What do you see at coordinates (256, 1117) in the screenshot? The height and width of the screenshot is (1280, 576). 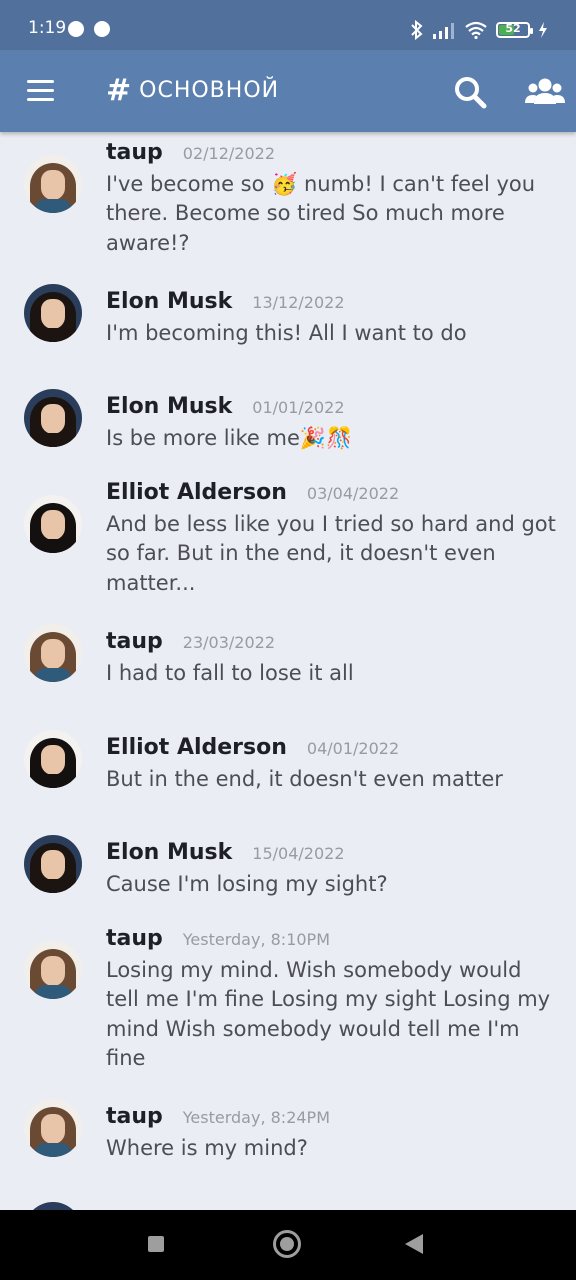 I see `message-date: Yesterday, 8:24PM` at bounding box center [256, 1117].